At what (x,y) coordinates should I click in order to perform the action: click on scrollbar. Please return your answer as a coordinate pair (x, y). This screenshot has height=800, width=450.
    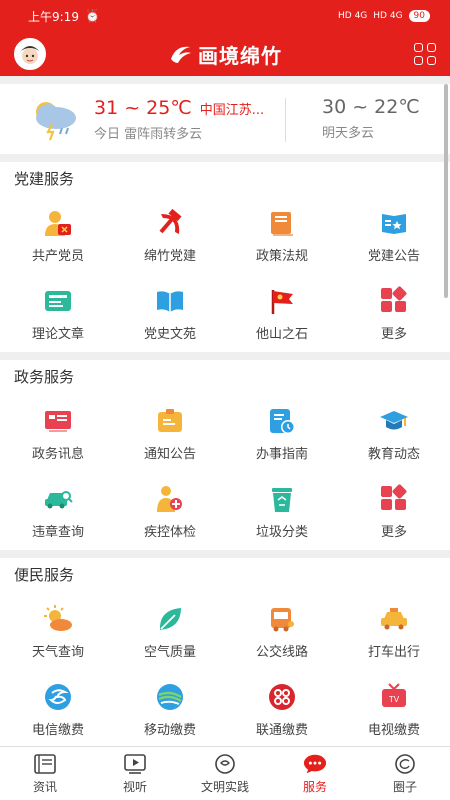
    Looking at the image, I should click on (446, 191).